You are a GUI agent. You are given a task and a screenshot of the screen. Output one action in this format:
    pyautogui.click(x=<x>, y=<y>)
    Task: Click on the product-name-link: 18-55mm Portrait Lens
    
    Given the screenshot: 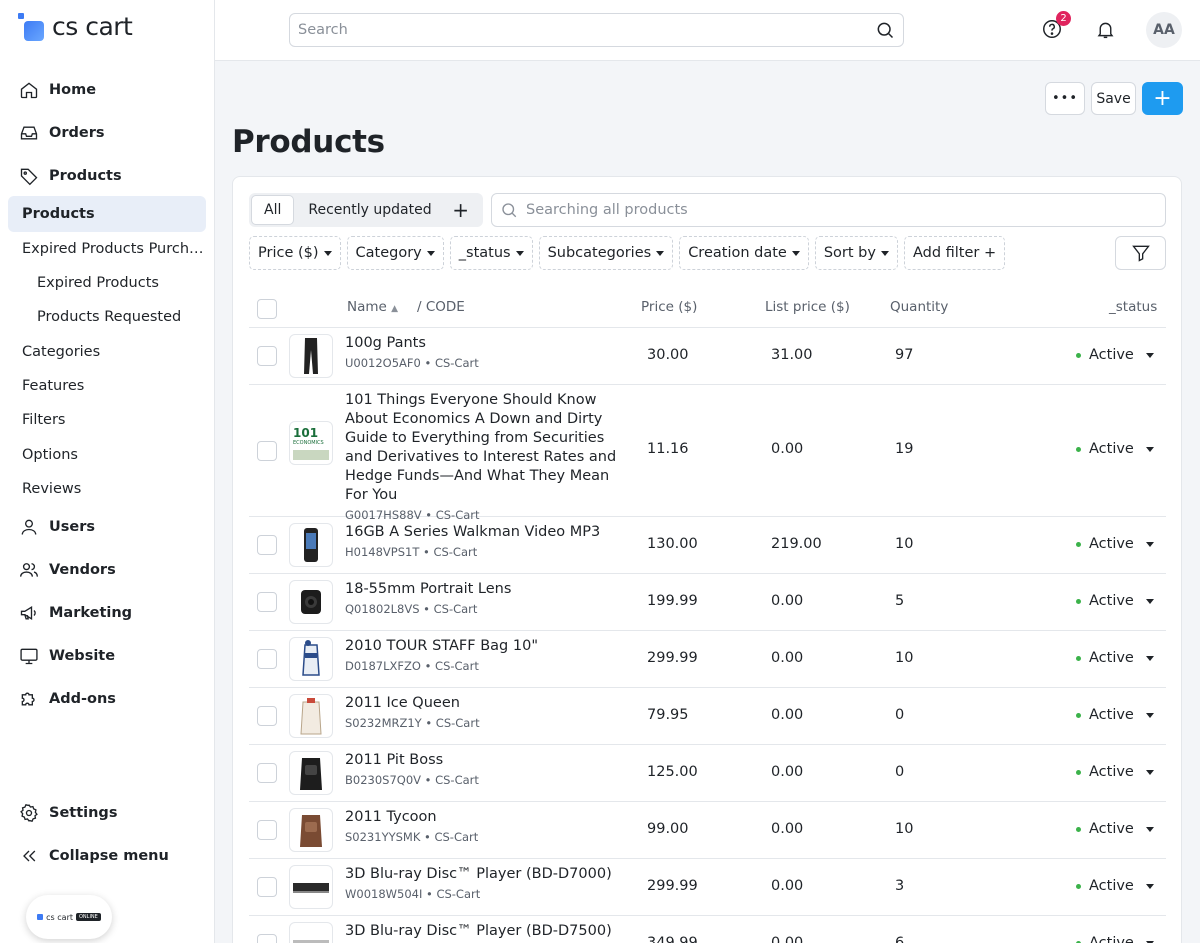 What is the action you would take?
    pyautogui.click(x=487, y=589)
    